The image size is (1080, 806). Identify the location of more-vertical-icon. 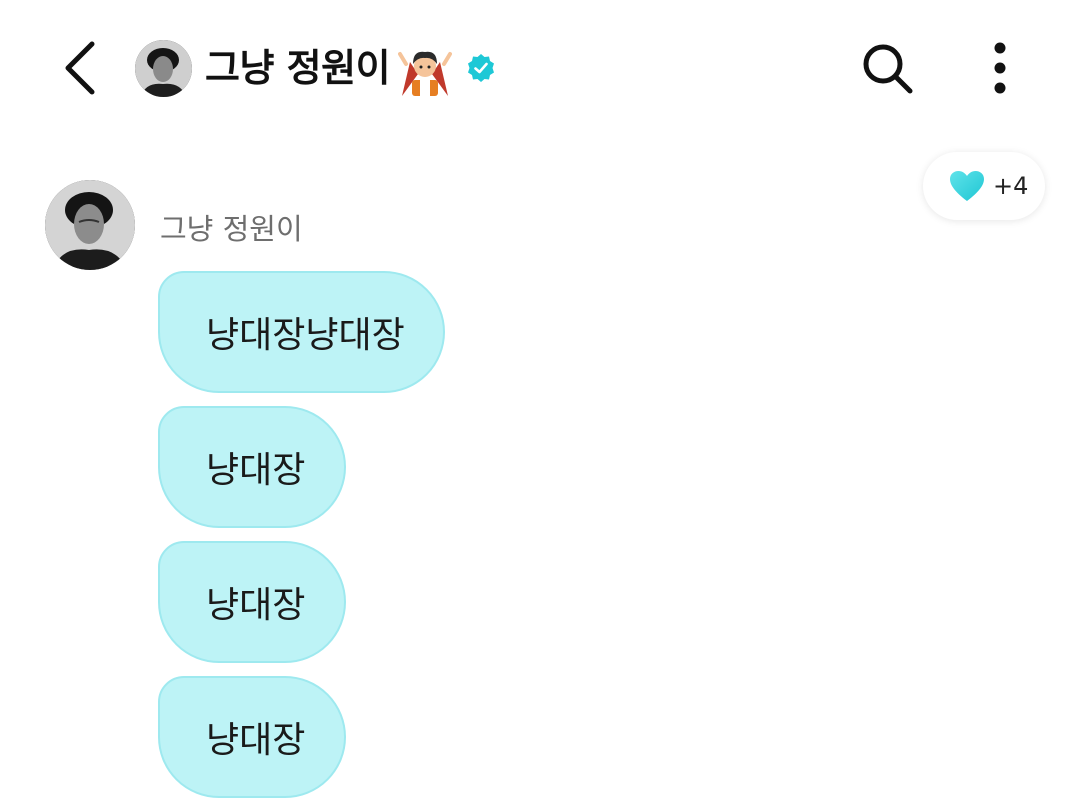
(1000, 68).